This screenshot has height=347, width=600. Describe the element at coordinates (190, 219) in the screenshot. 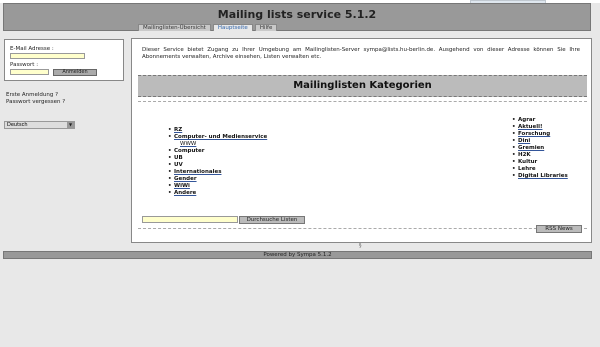

I see `search-input` at that location.